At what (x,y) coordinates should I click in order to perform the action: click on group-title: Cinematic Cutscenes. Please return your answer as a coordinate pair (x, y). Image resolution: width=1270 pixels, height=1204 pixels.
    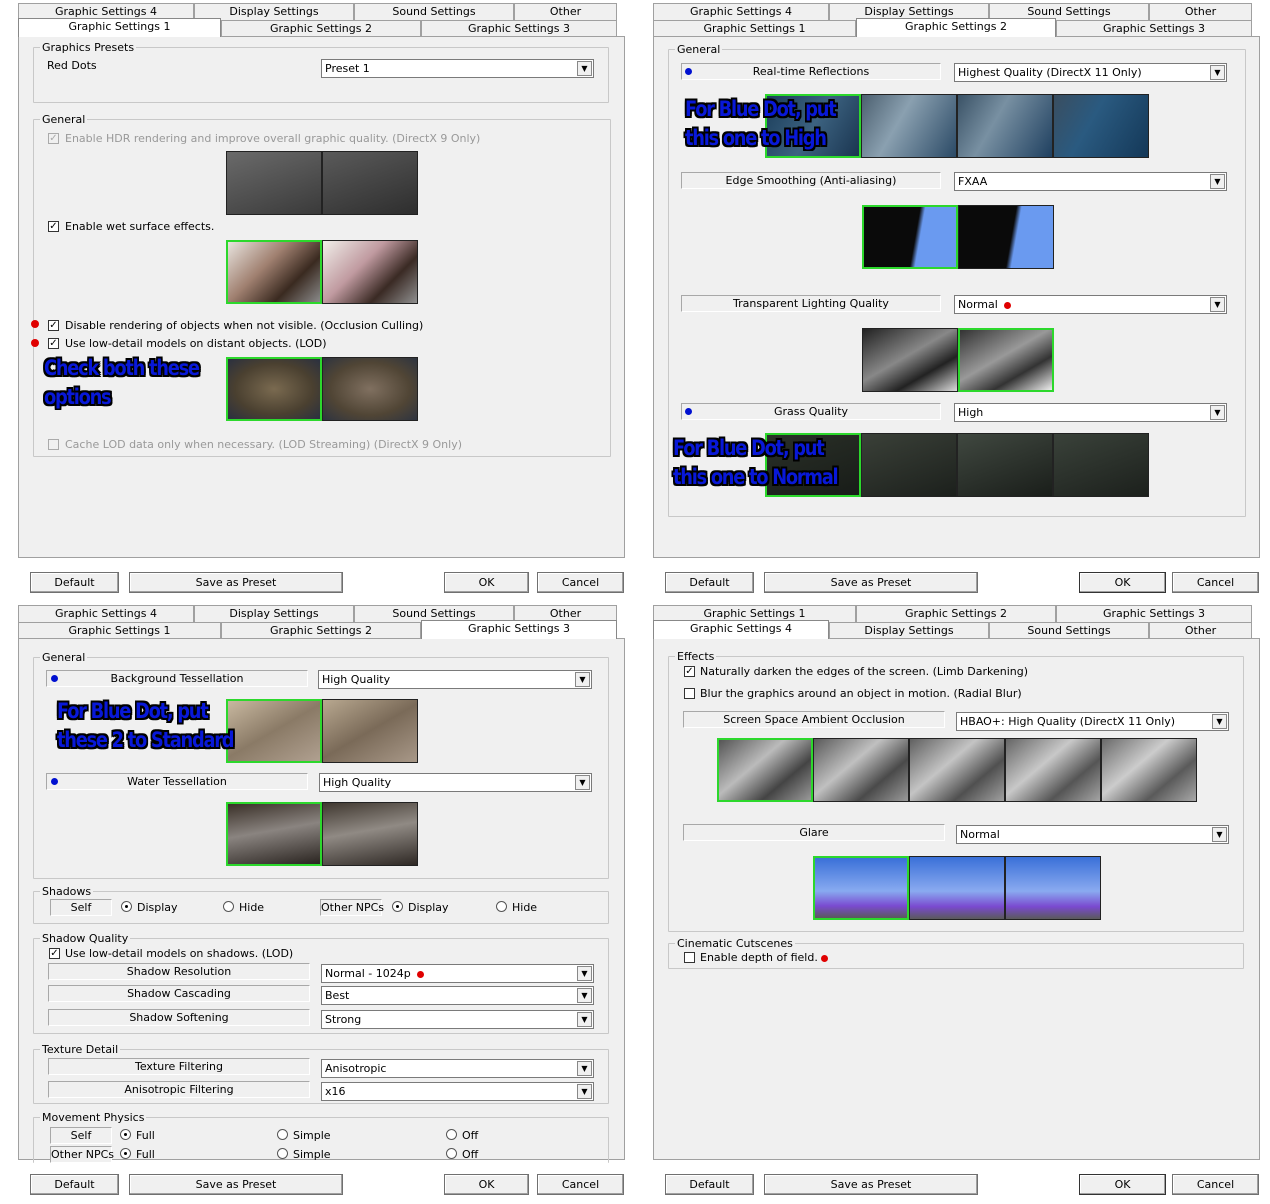
    Looking at the image, I should click on (735, 943).